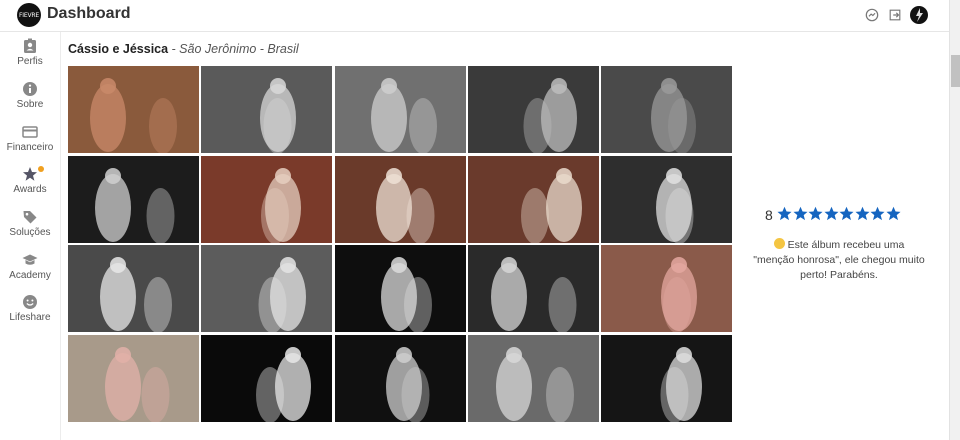 The width and height of the screenshot is (960, 440). I want to click on album-couple: Cássio e Jéssica, so click(118, 49).